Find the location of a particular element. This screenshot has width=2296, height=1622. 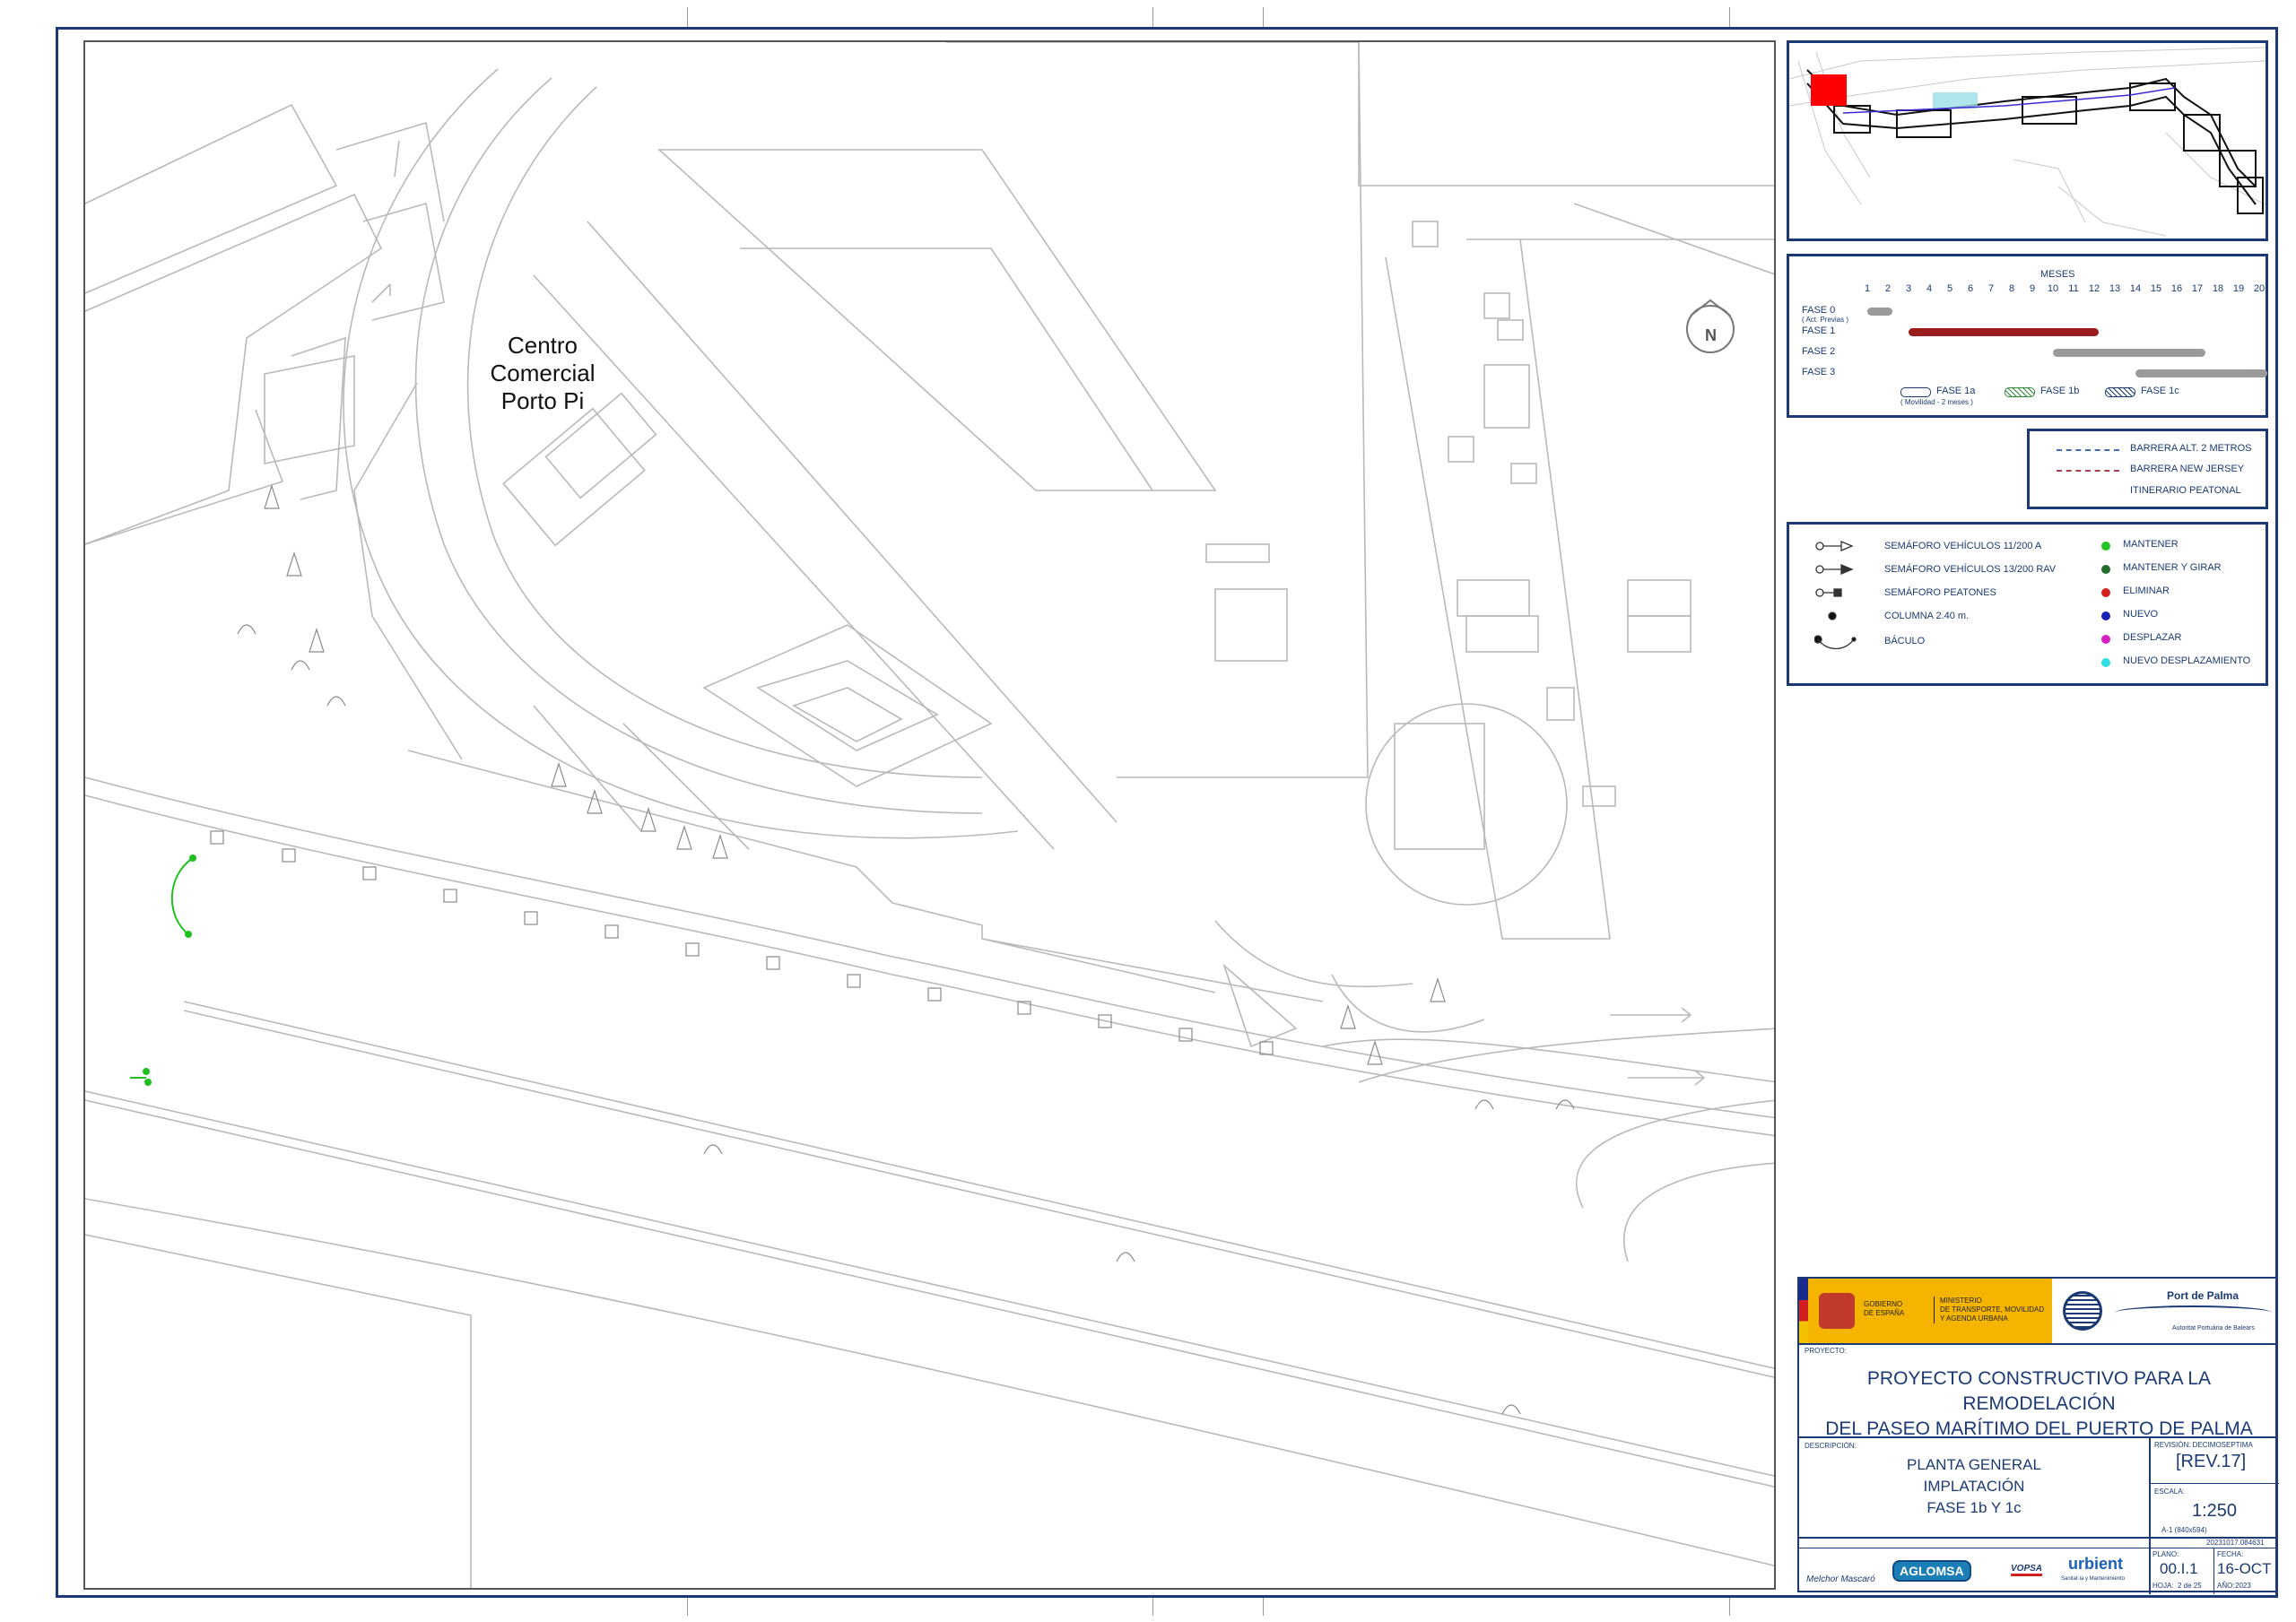

month-label: 3 is located at coordinates (1908, 288).